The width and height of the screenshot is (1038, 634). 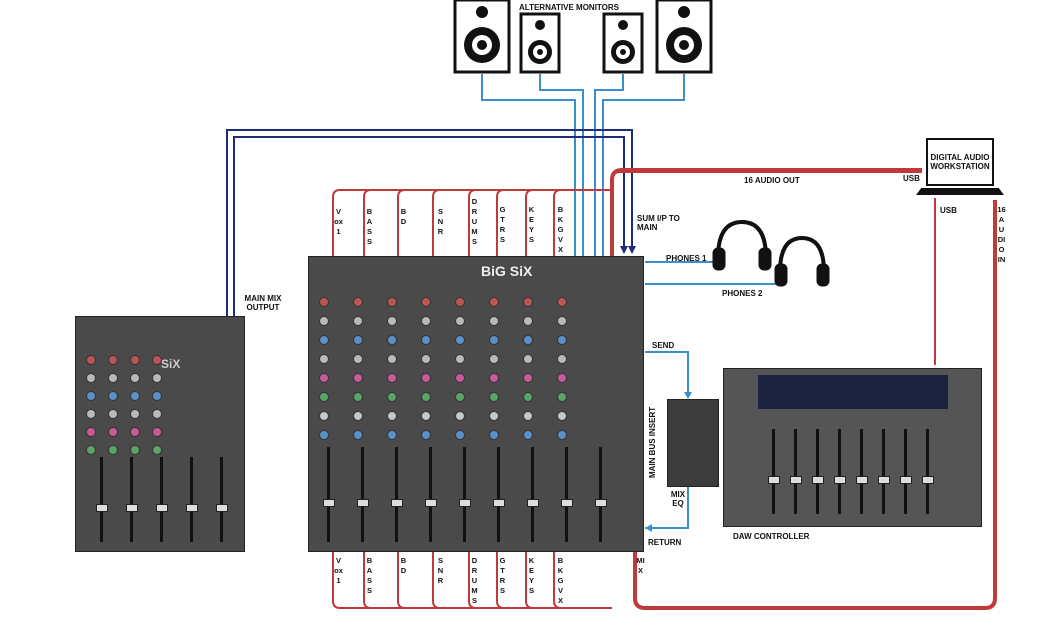 What do you see at coordinates (684, 37) in the screenshot?
I see `speaker-large-right` at bounding box center [684, 37].